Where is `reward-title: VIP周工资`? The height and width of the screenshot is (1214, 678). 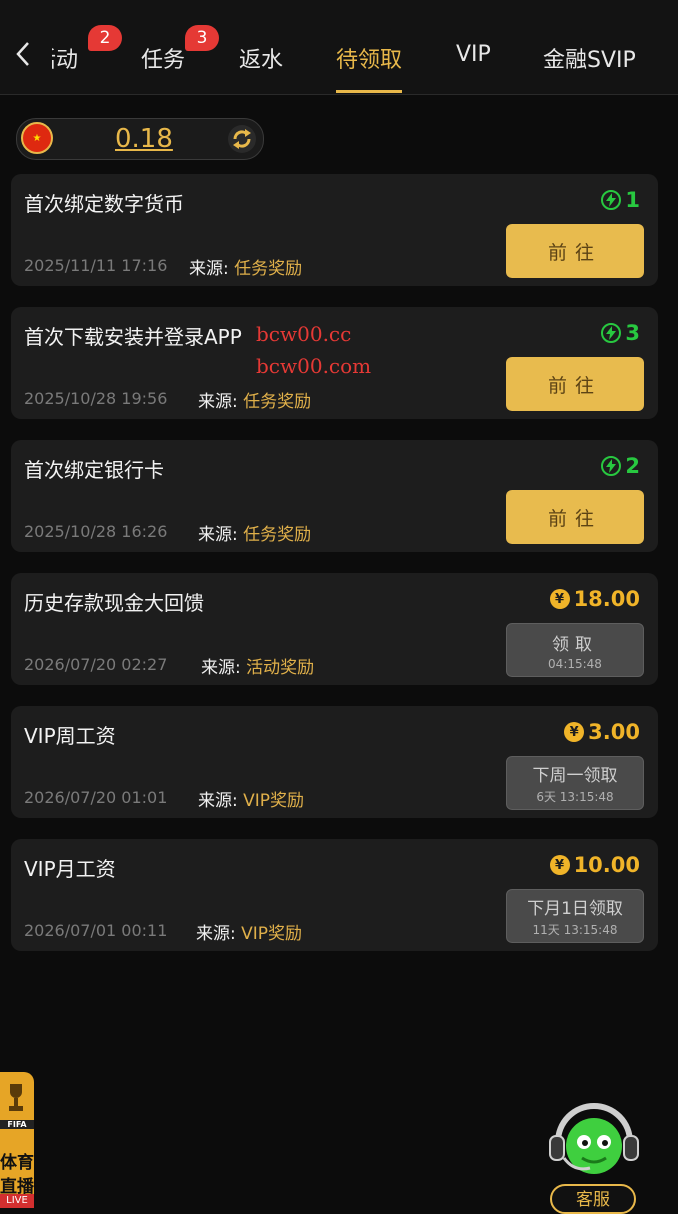
reward-title: VIP周工资 is located at coordinates (70, 736).